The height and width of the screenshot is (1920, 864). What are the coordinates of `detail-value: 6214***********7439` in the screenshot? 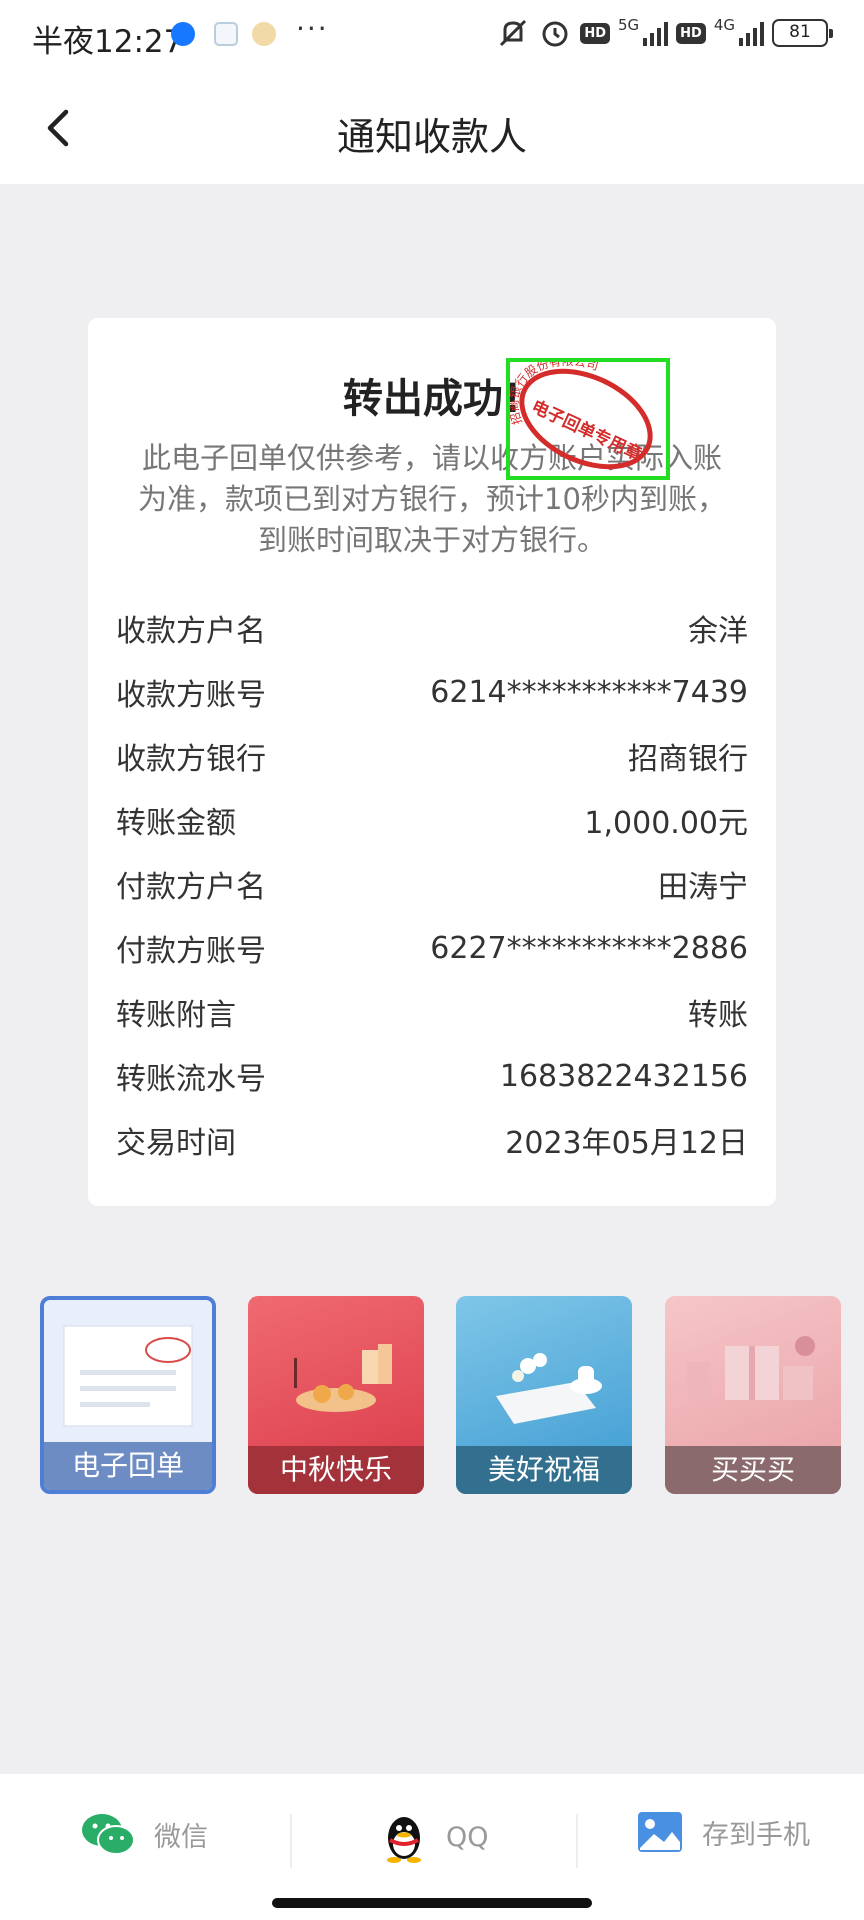 It's located at (589, 692).